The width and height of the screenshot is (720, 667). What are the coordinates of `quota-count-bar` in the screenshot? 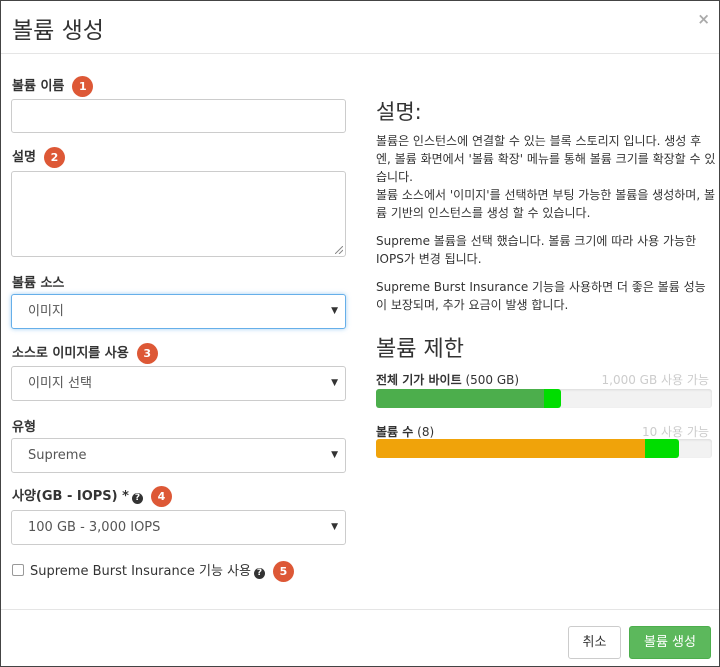 It's located at (544, 448).